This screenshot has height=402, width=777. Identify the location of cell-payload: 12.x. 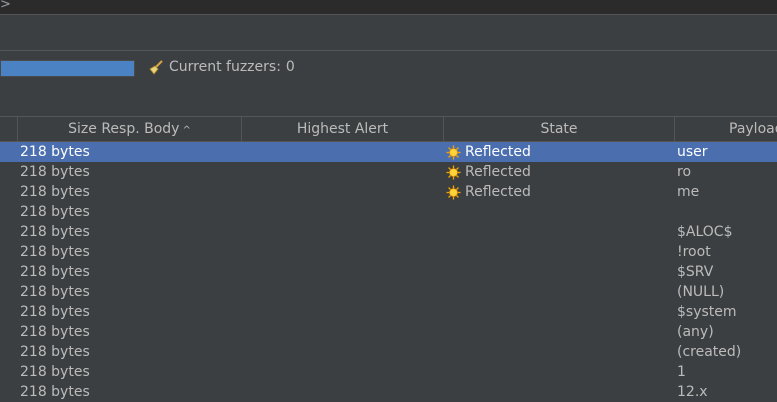
(692, 392).